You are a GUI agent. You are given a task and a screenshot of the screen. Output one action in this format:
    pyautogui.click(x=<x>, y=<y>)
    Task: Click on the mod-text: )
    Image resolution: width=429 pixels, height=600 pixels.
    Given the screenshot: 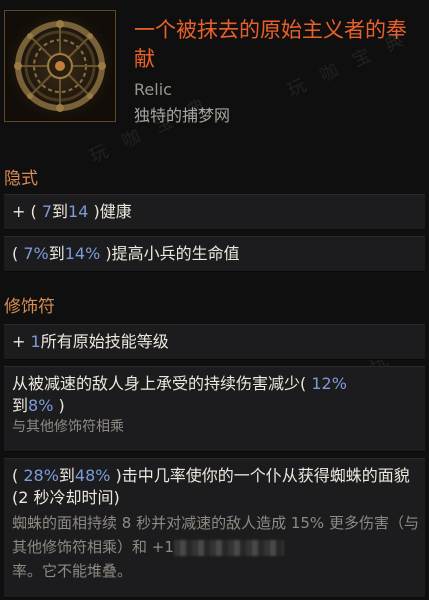 What is the action you would take?
    pyautogui.click(x=59, y=405)
    